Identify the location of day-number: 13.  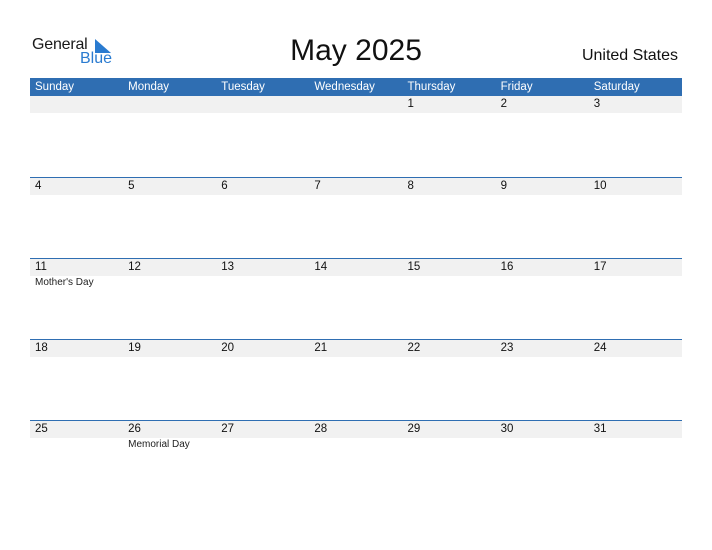
(228, 267).